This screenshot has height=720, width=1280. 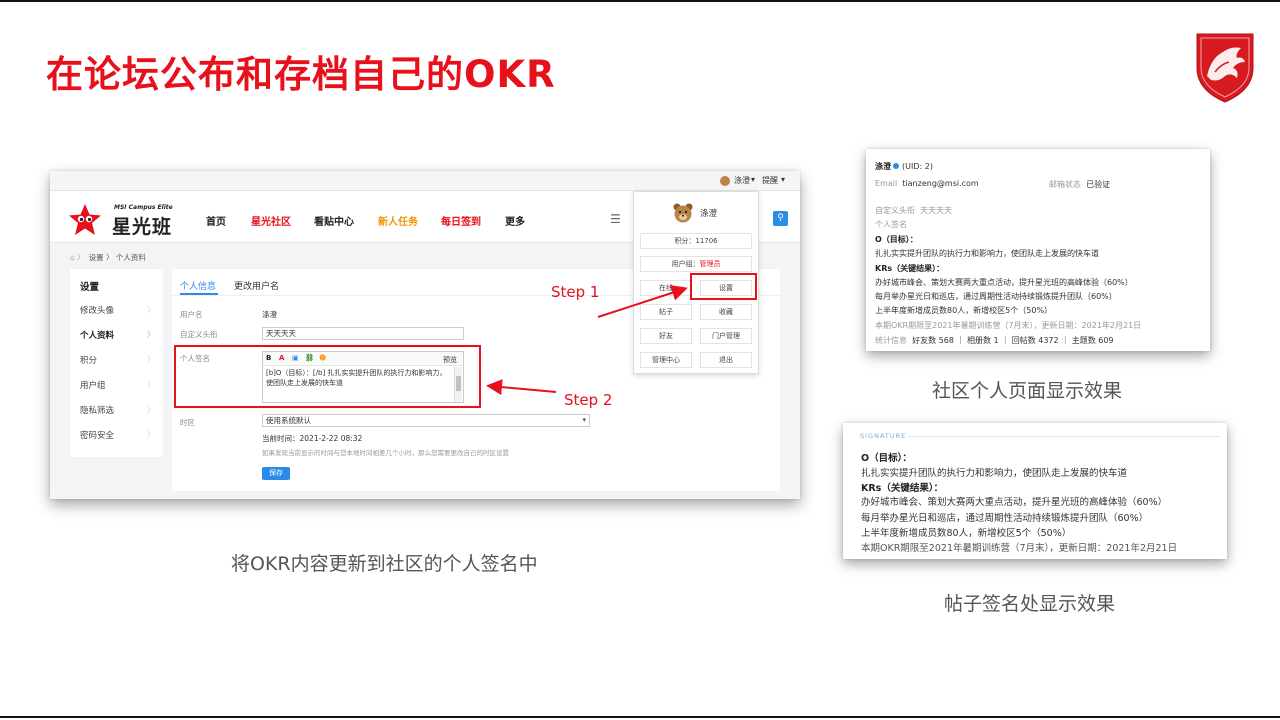 What do you see at coordinates (666, 336) in the screenshot?
I see `friends-button: 好友` at bounding box center [666, 336].